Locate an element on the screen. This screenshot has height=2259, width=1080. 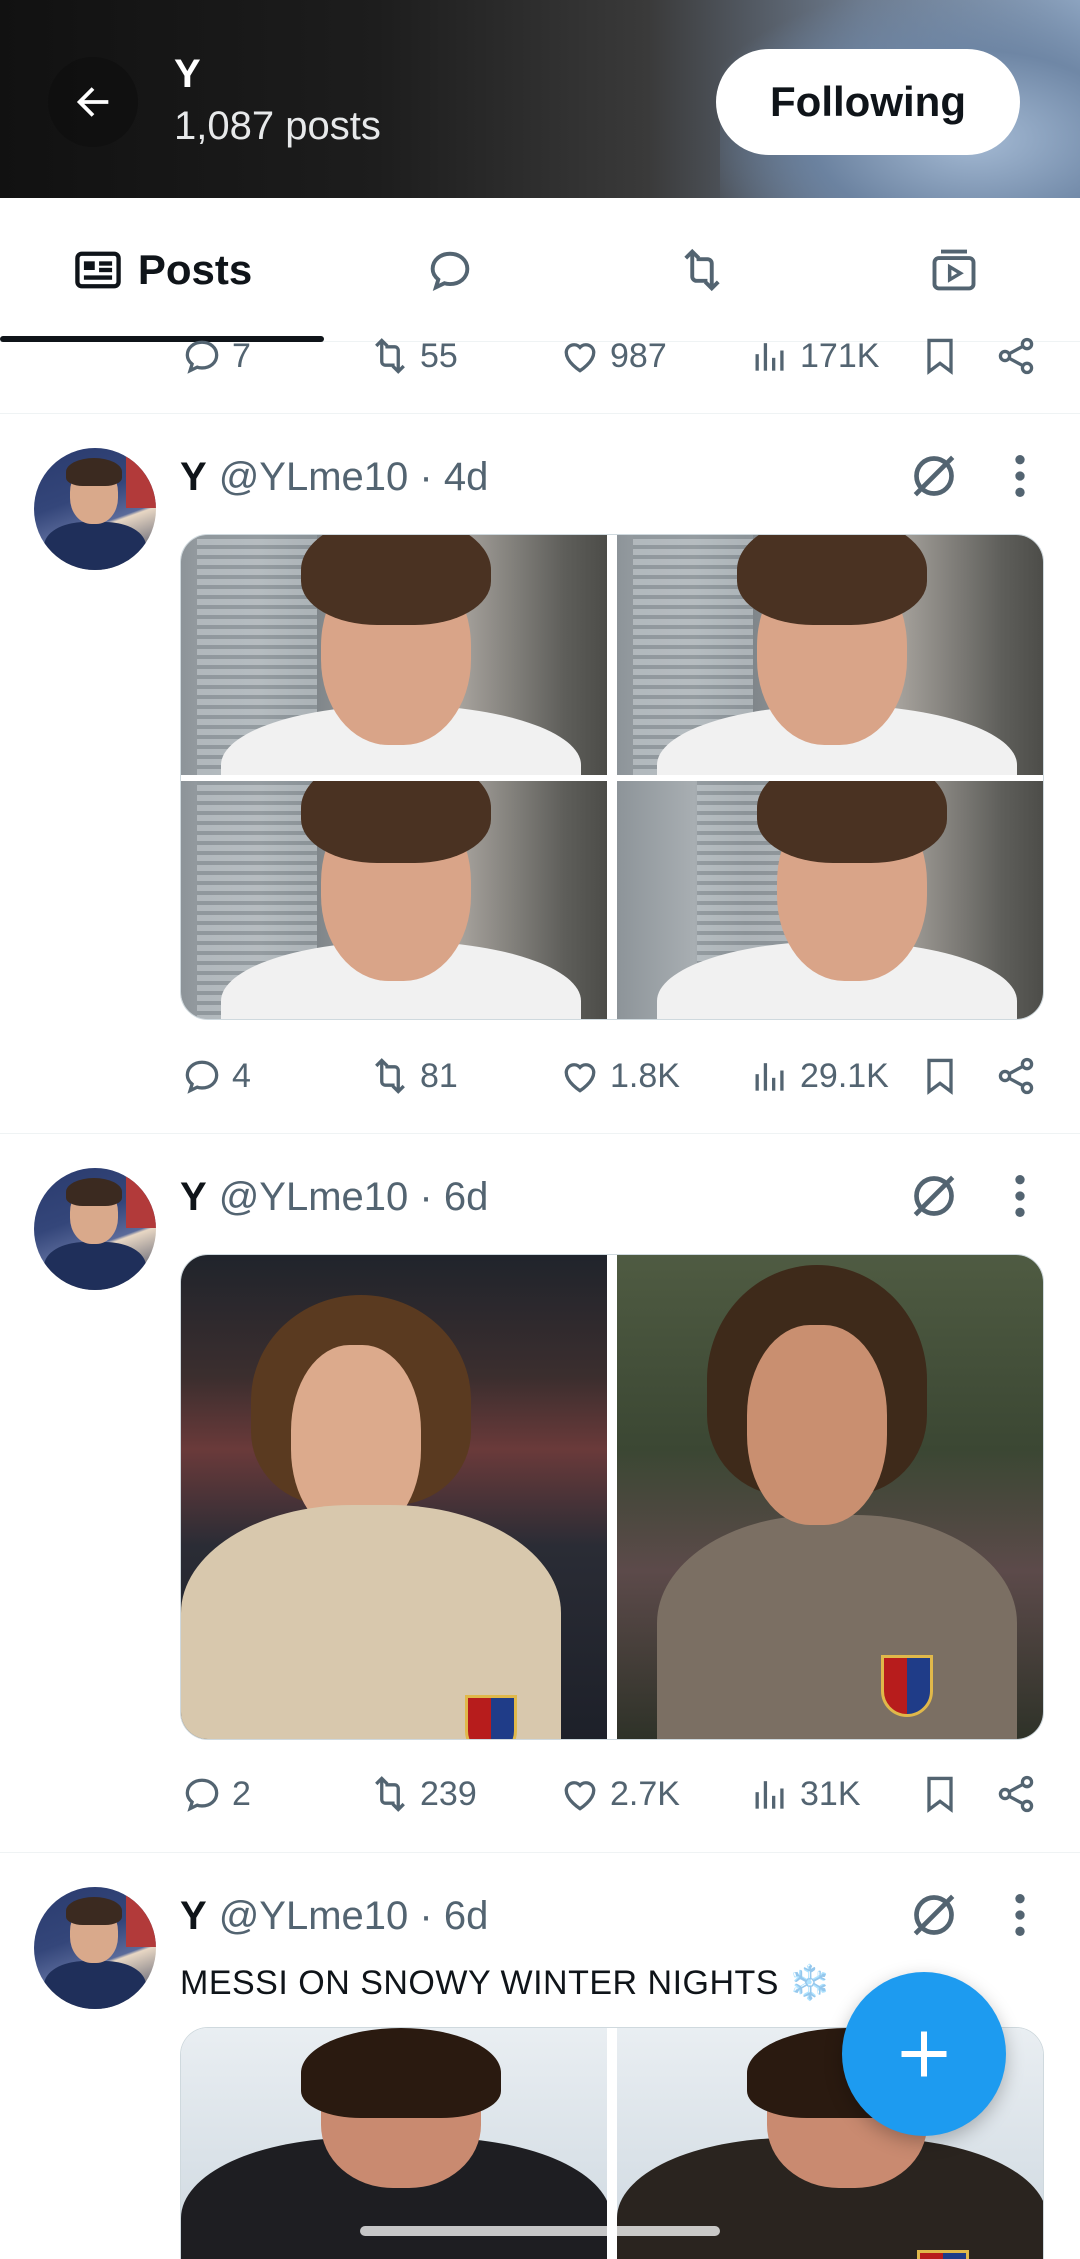
views-button: 31K is located at coordinates (833, 1794).